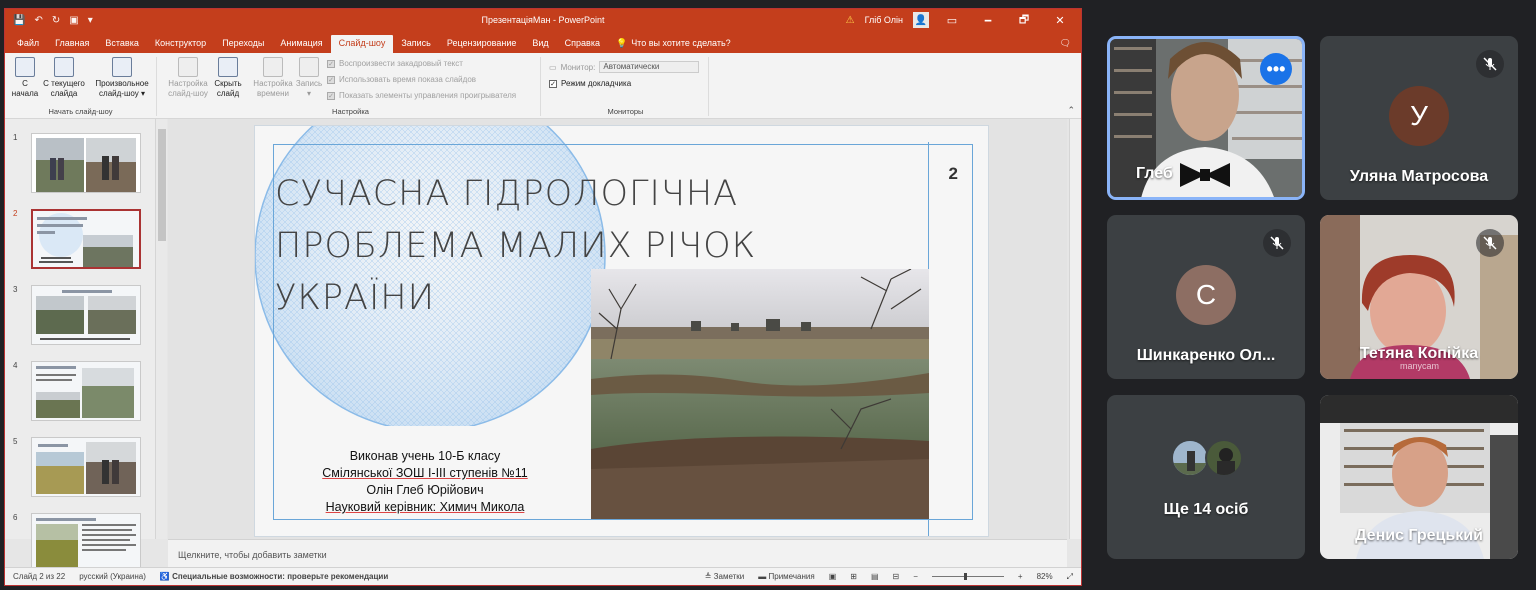  What do you see at coordinates (56, 20) in the screenshot?
I see `redo-icon: ↻` at bounding box center [56, 20].